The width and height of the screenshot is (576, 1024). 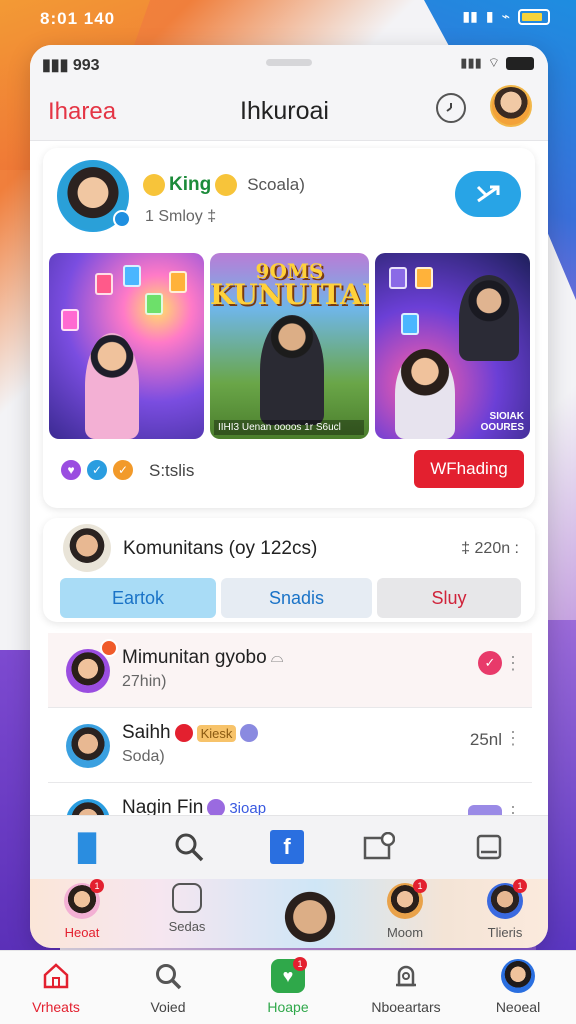 I want to click on alarm-icon, so click(x=406, y=976).